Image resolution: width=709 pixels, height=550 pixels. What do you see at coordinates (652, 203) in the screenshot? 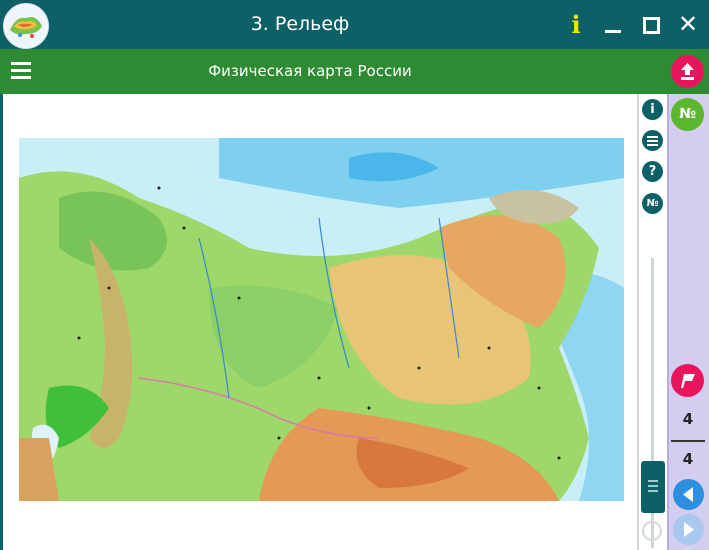
I see `number-icon: №` at bounding box center [652, 203].